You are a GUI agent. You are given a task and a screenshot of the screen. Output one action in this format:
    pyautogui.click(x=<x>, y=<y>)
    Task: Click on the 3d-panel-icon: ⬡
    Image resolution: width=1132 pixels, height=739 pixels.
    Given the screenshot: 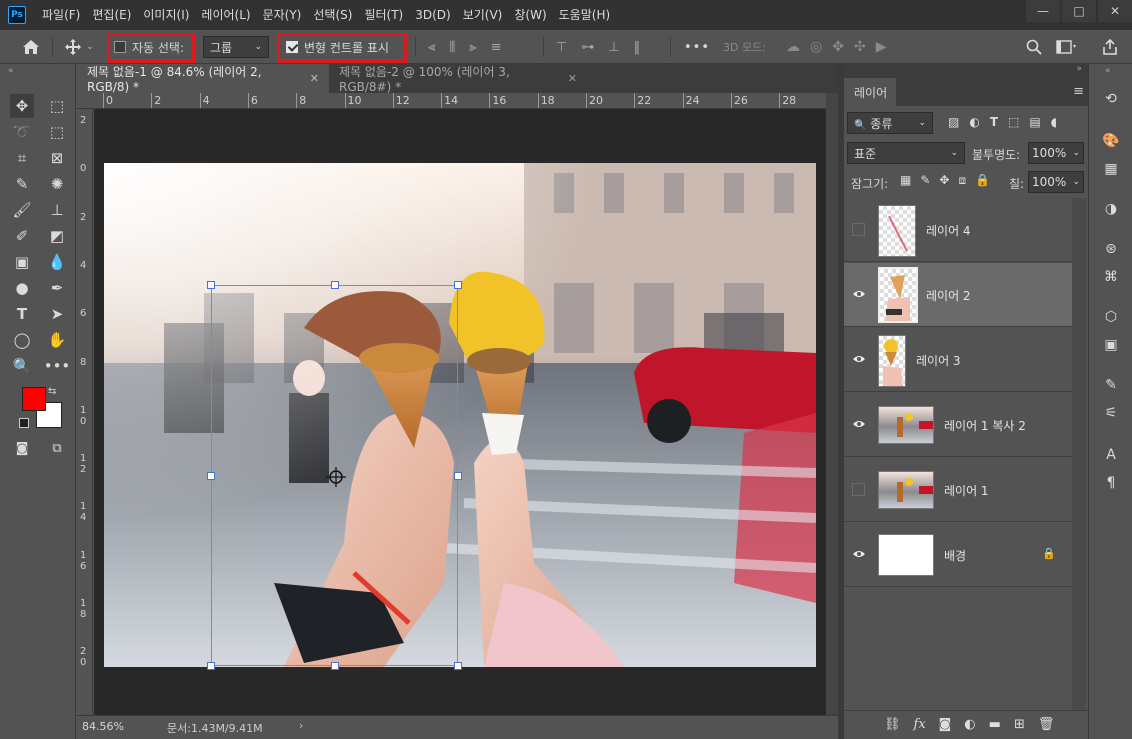 What is the action you would take?
    pyautogui.click(x=1111, y=317)
    